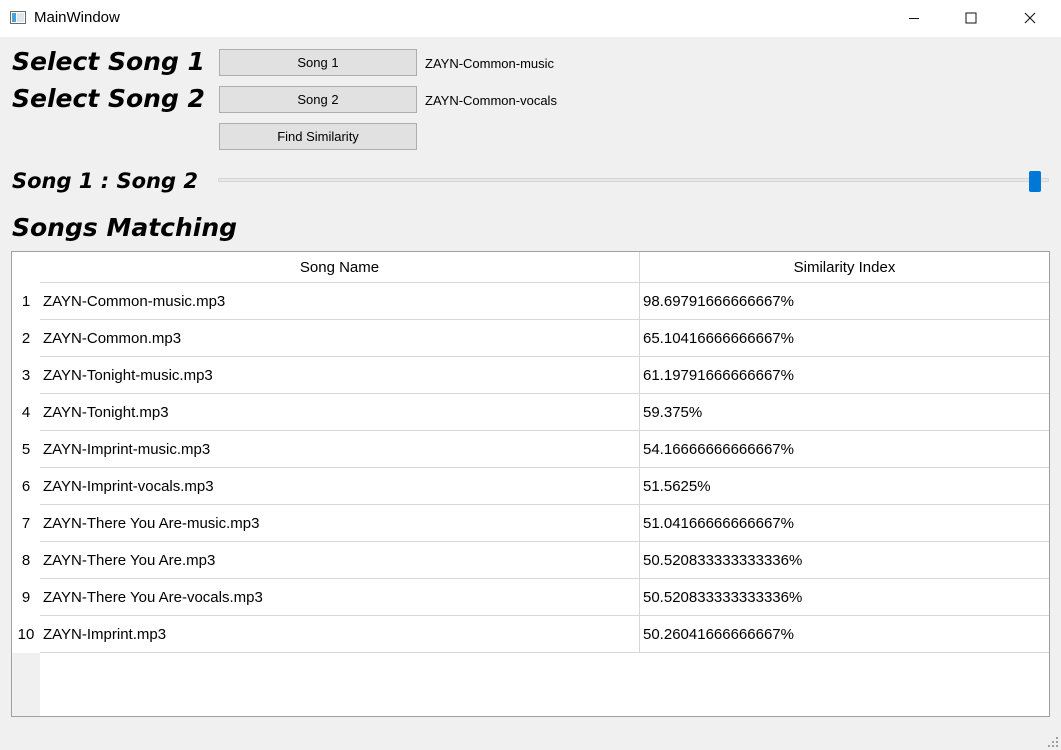  I want to click on song-name-cell: ZAYN-Common-music.mp3, so click(340, 301).